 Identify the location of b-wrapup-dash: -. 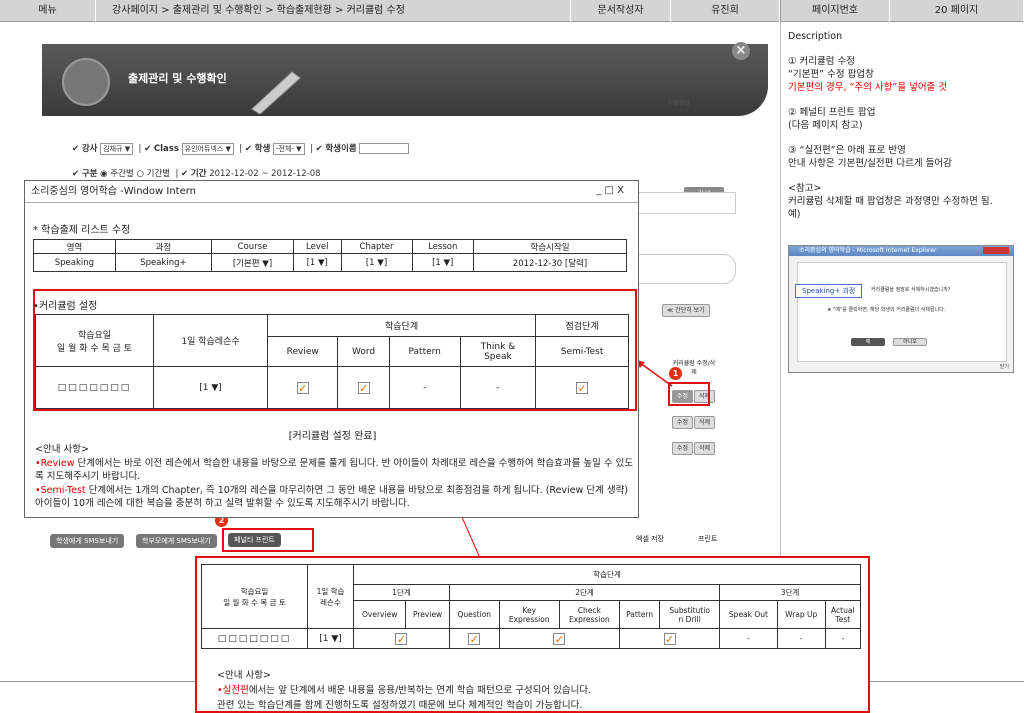
(801, 638).